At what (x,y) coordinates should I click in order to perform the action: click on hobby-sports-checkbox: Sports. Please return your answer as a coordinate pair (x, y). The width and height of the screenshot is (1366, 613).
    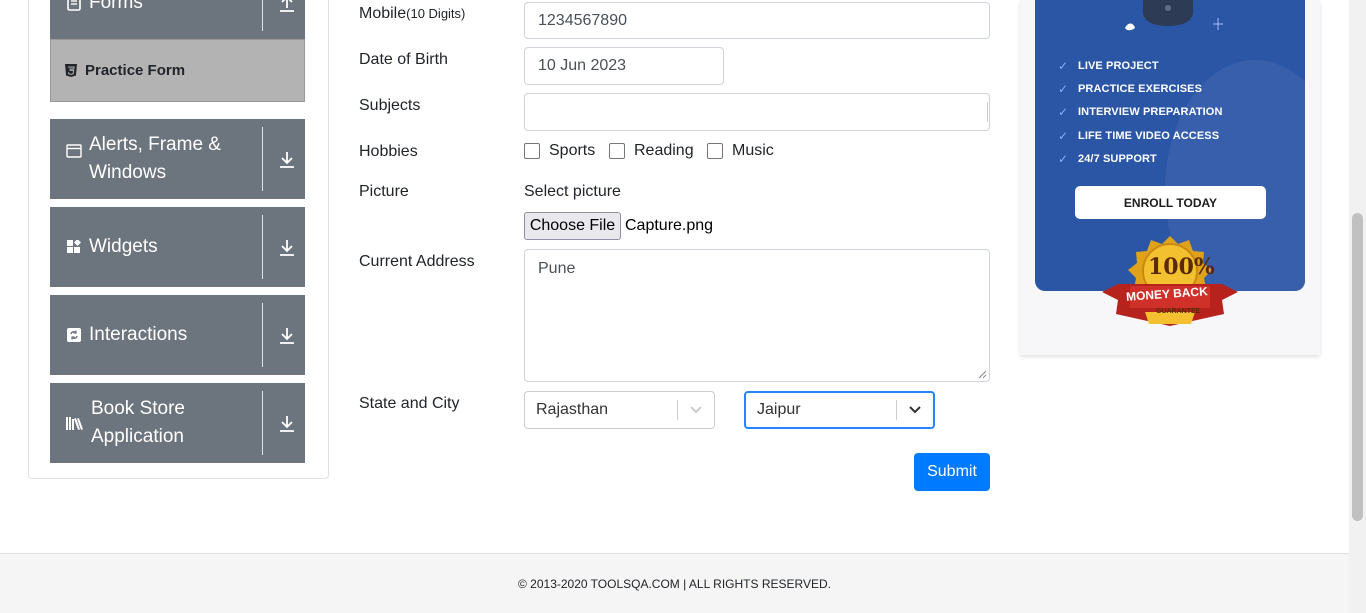
    Looking at the image, I should click on (559, 151).